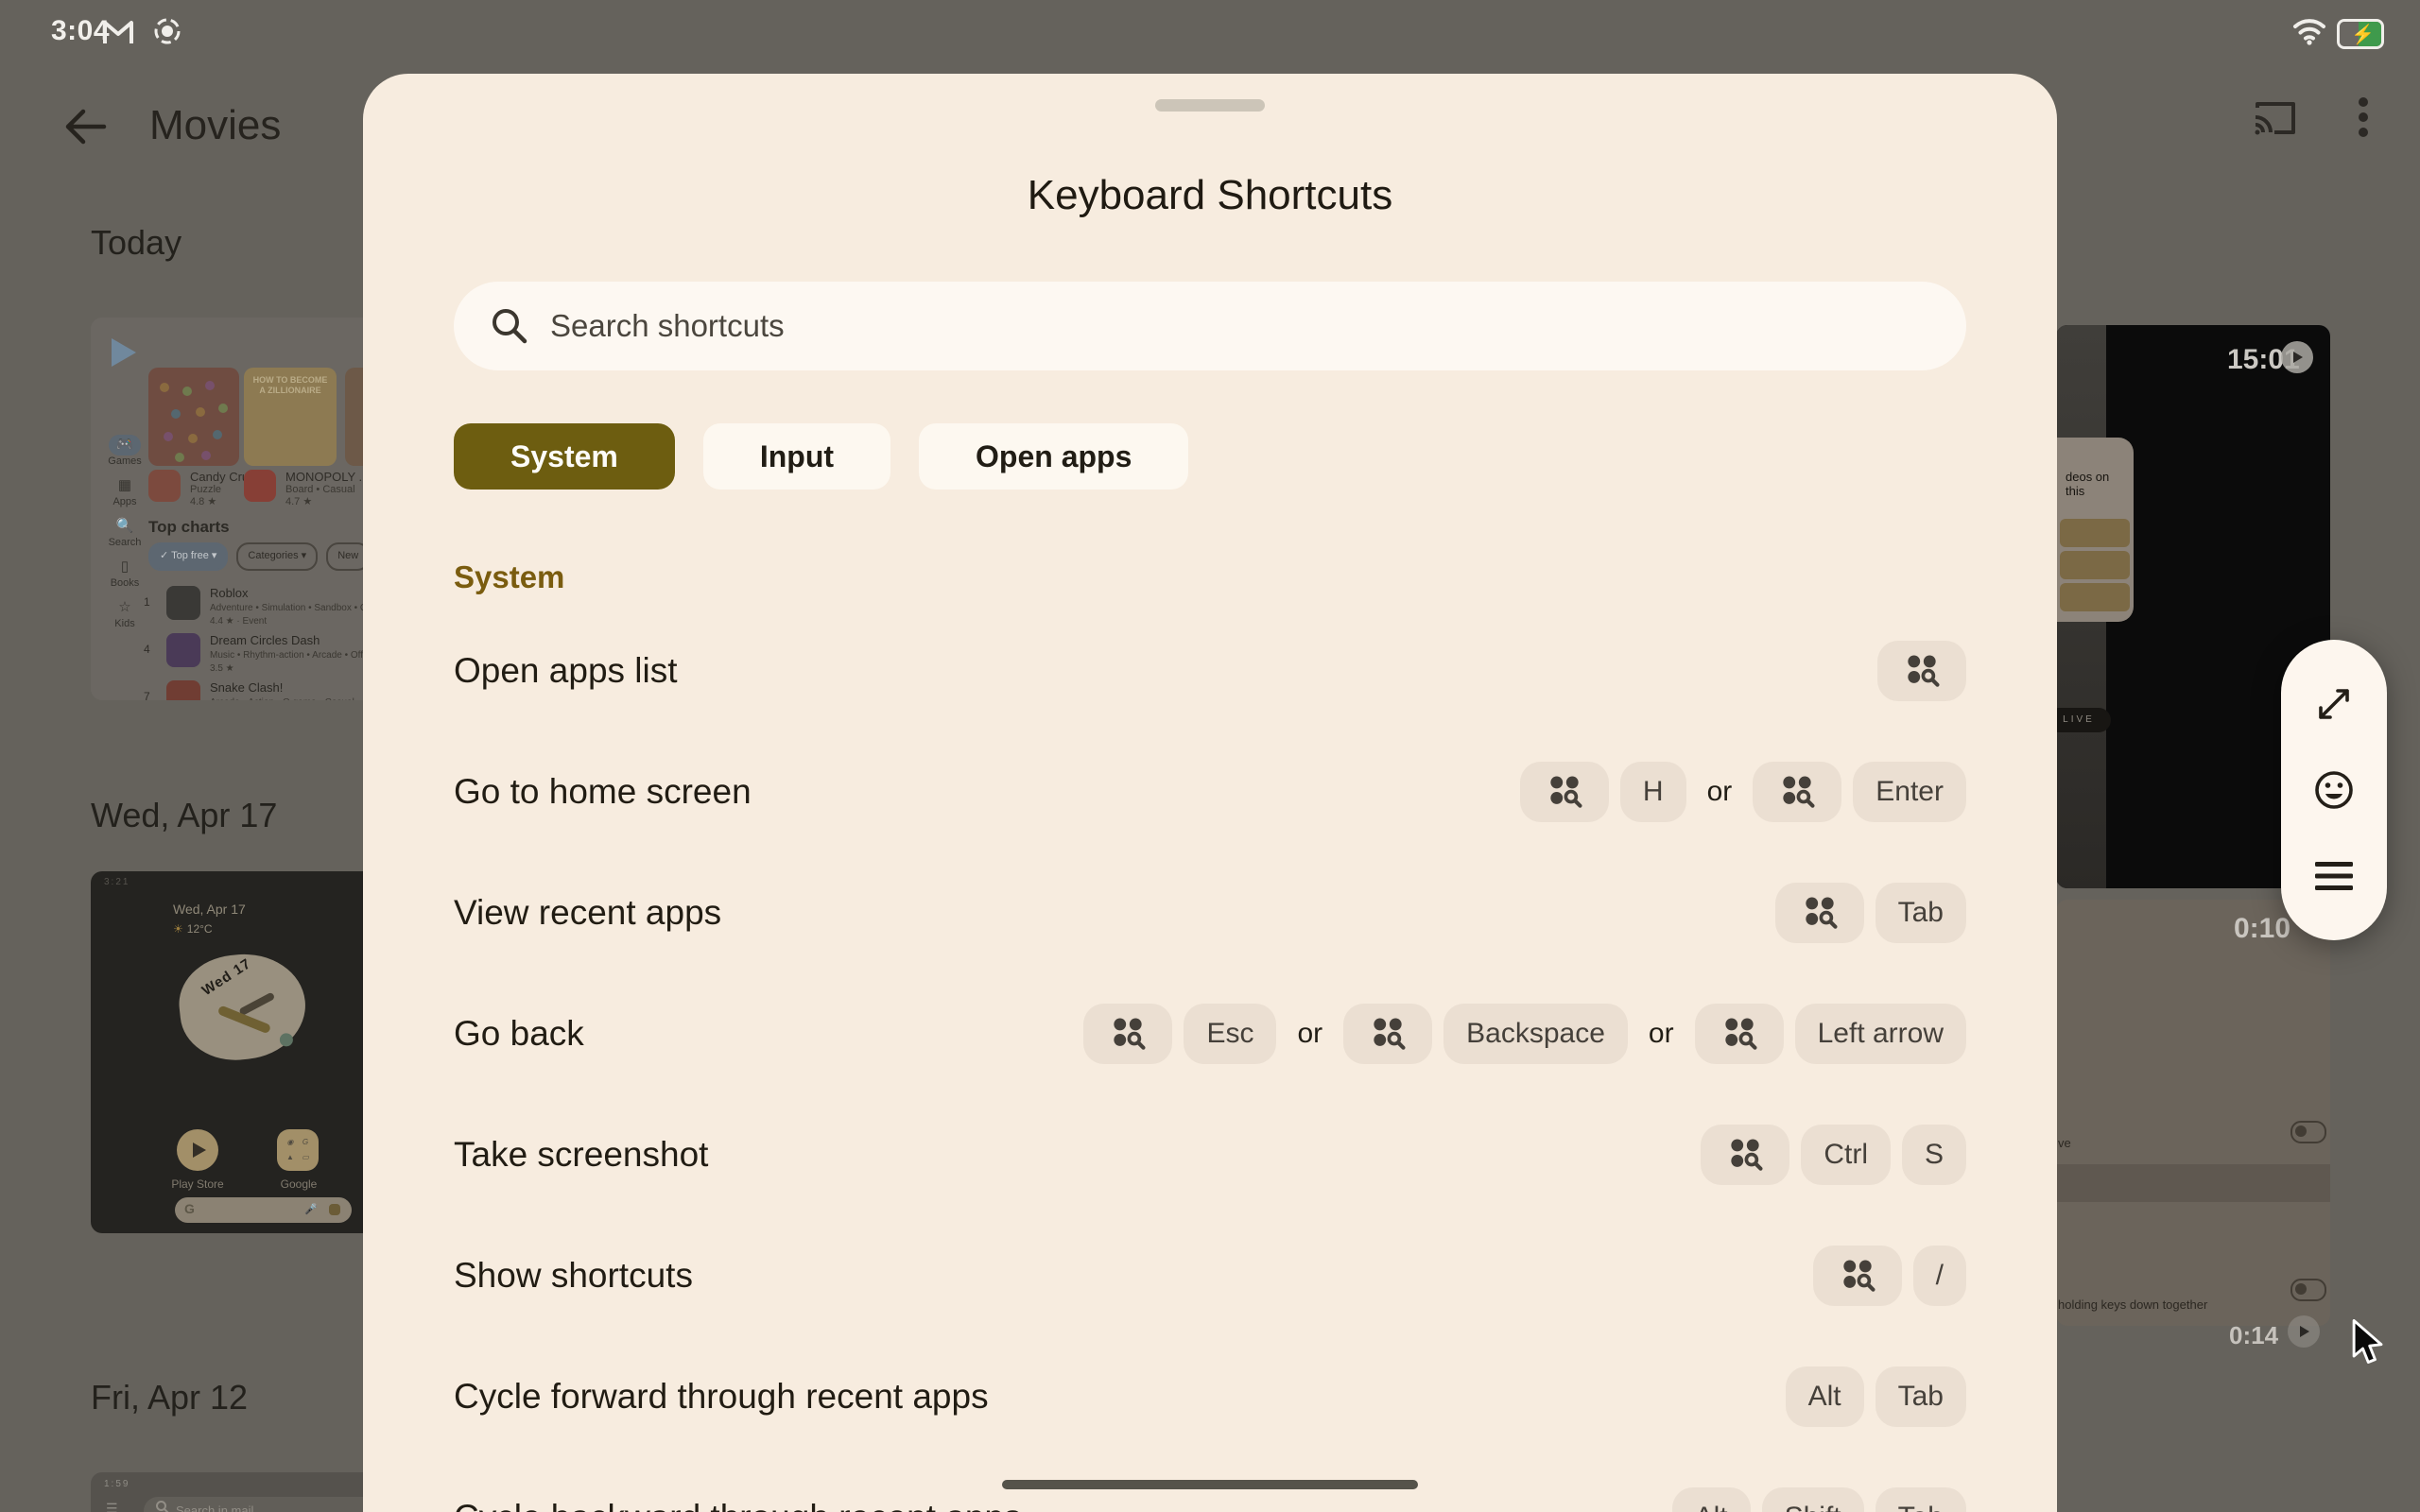 The image size is (2420, 1512). Describe the element at coordinates (117, 882) in the screenshot. I see `home-status-text: 3:21` at that location.